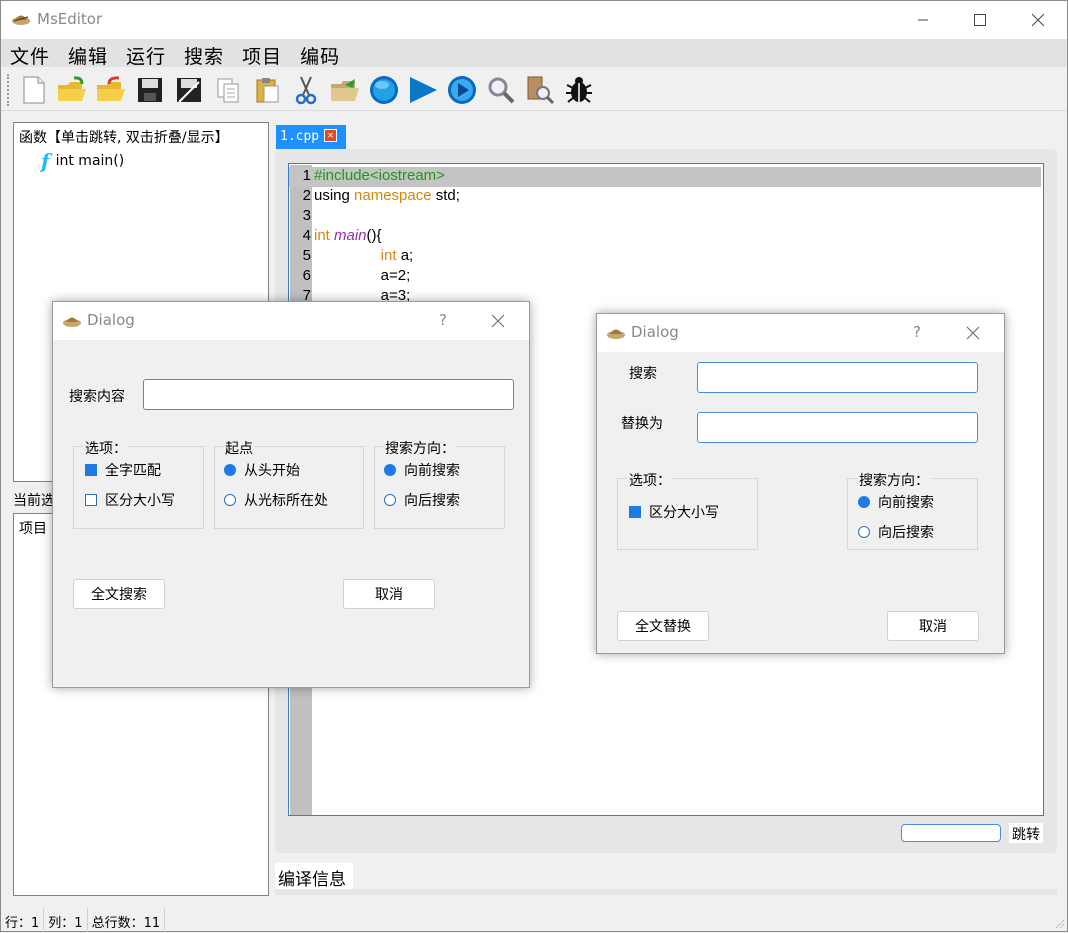  I want to click on code-token: a=2;, so click(362, 275).